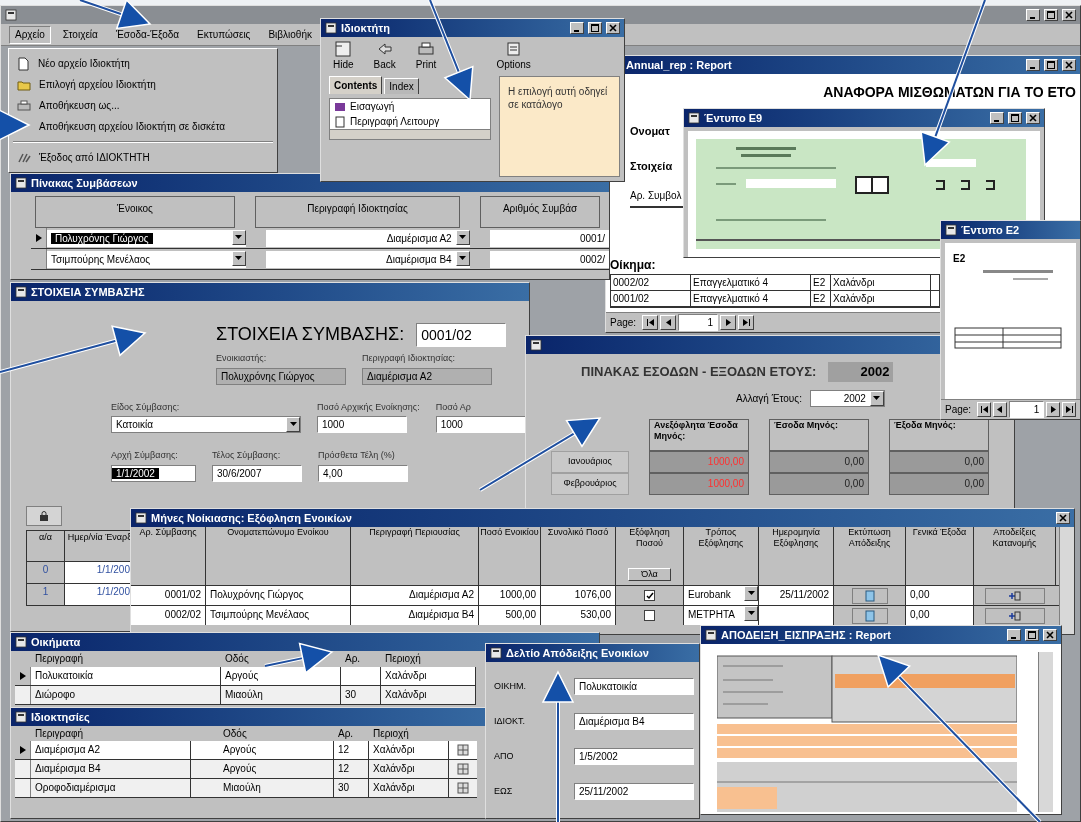 This screenshot has height=822, width=1081. Describe the element at coordinates (351, 788) in the screenshot. I see `table-cell: 30` at that location.